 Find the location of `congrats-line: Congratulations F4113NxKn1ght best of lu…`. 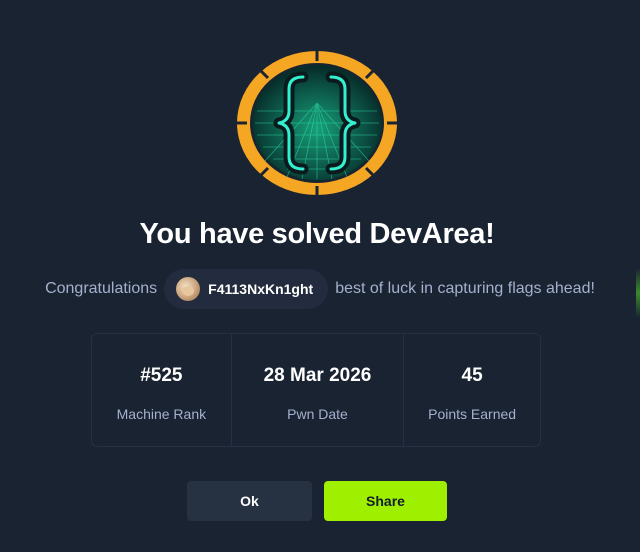

congrats-line: Congratulations F4113NxKn1ght best of lu… is located at coordinates (320, 289).